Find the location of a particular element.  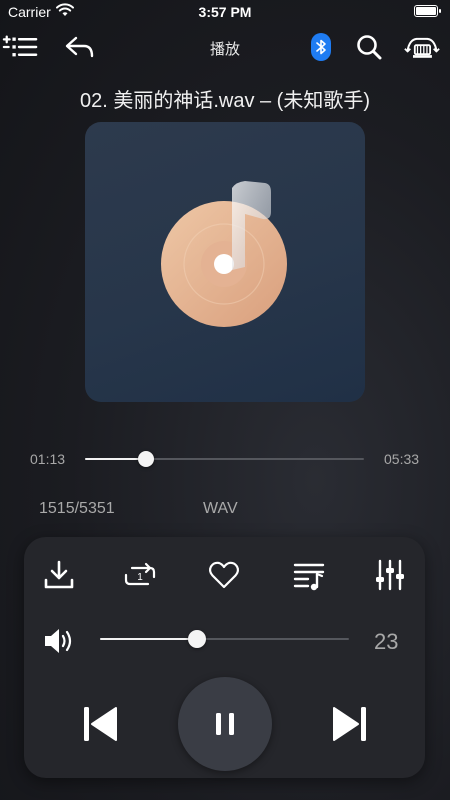

search-icon is located at coordinates (369, 47).